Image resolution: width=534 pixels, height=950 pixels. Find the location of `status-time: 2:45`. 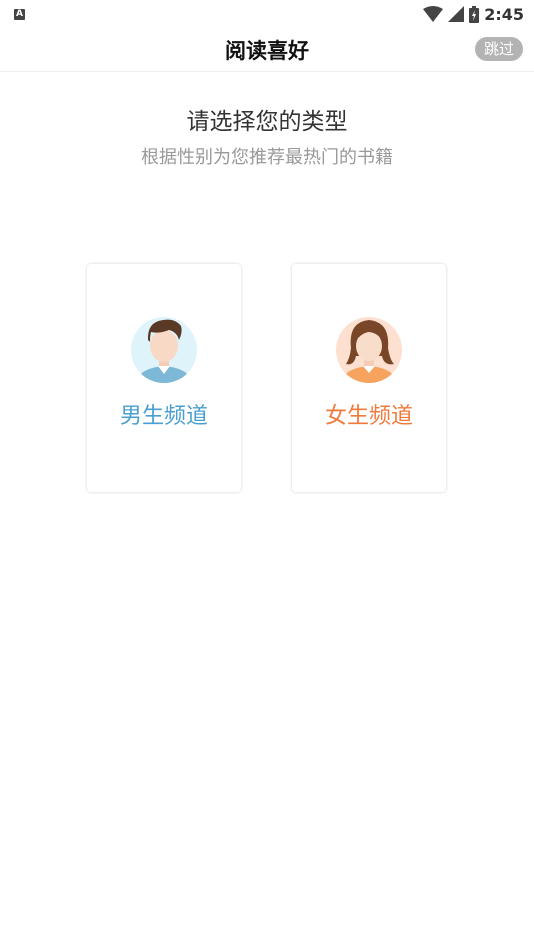

status-time: 2:45 is located at coordinates (504, 14).